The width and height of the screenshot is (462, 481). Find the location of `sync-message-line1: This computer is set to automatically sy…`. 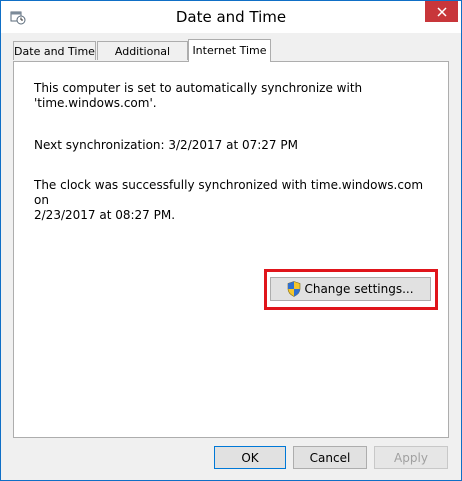

sync-message-line1: This computer is set to automatically sy… is located at coordinates (198, 88).